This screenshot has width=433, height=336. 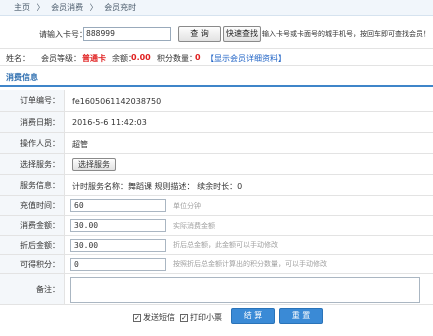 I want to click on service-info-row: 服务信息： 计时服务名称：舞蹈课 规则描述： 续余时长：0, so click(x=216, y=185).